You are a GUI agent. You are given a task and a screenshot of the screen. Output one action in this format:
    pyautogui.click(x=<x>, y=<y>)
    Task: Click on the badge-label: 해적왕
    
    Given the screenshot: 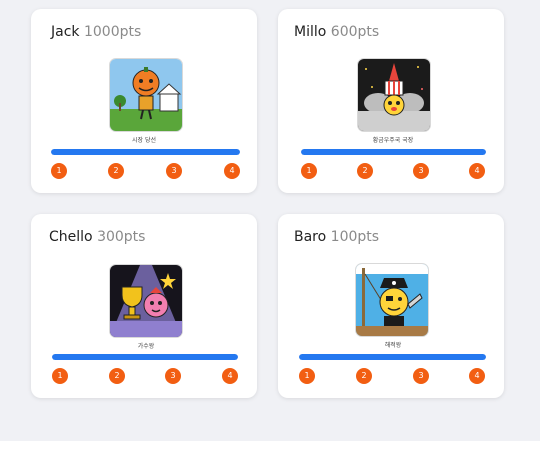 What is the action you would take?
    pyautogui.click(x=393, y=345)
    